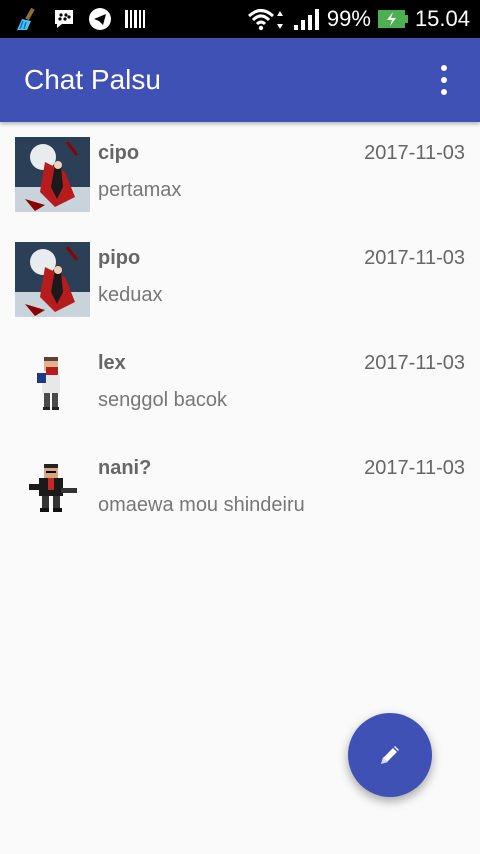  Describe the element at coordinates (140, 190) in the screenshot. I see `chat-message: pertamax` at that location.